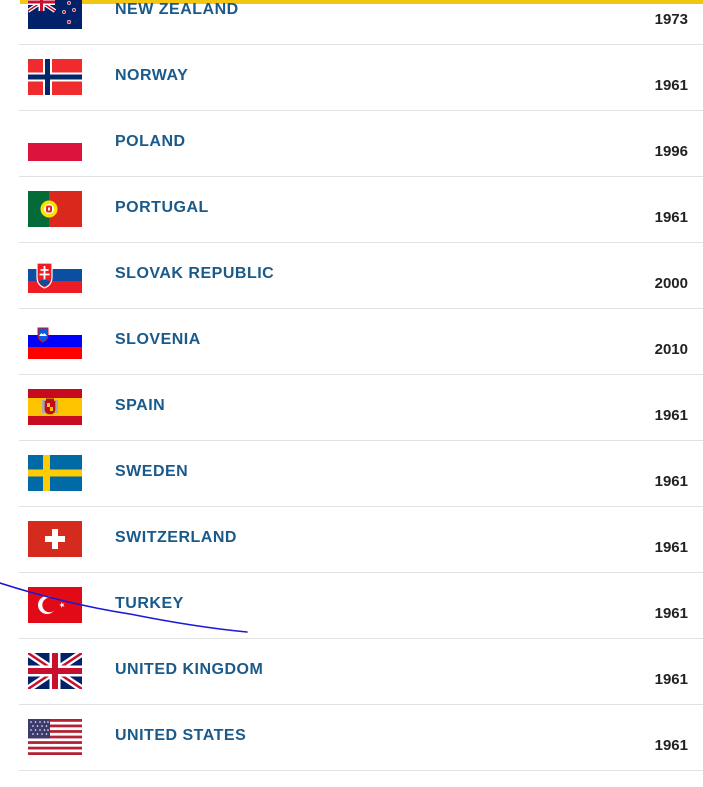 This screenshot has height=787, width=703. I want to click on table-row: TURKEY 1961, so click(361, 606).